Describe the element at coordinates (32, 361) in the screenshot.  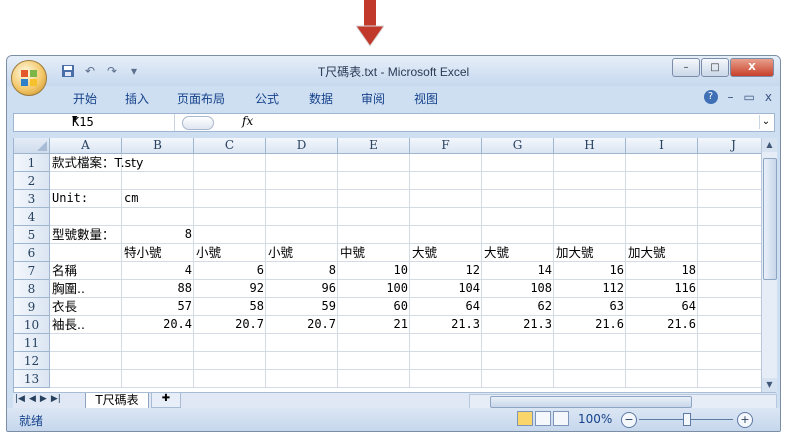
I see `row-header-12: 12` at that location.